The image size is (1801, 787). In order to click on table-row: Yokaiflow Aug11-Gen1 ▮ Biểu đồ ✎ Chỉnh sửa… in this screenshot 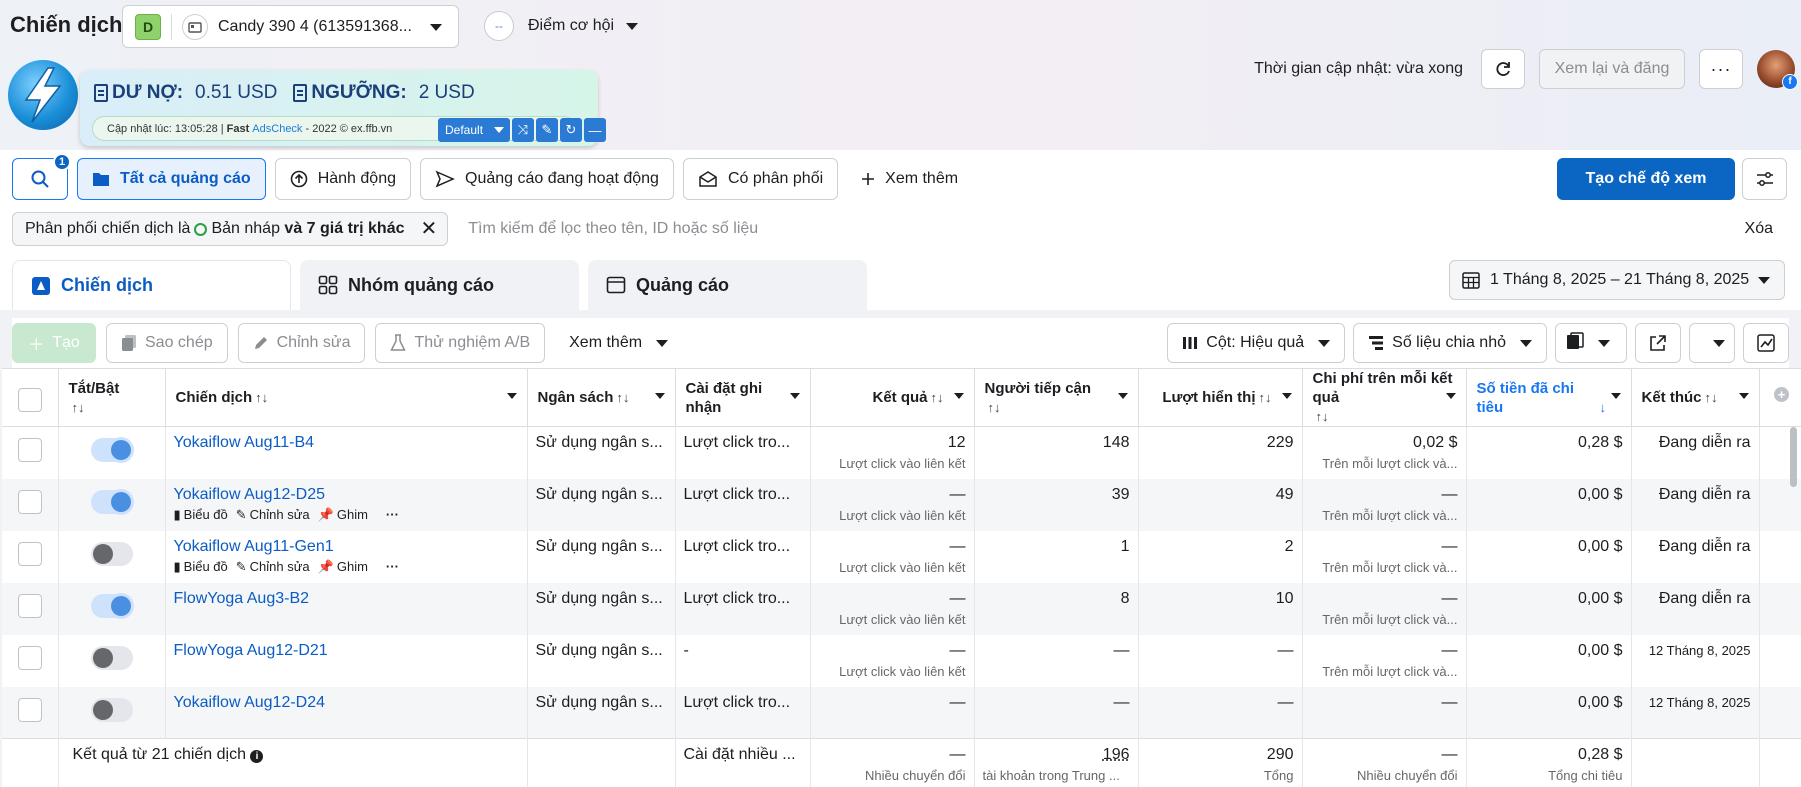, I will do `click(901, 556)`.